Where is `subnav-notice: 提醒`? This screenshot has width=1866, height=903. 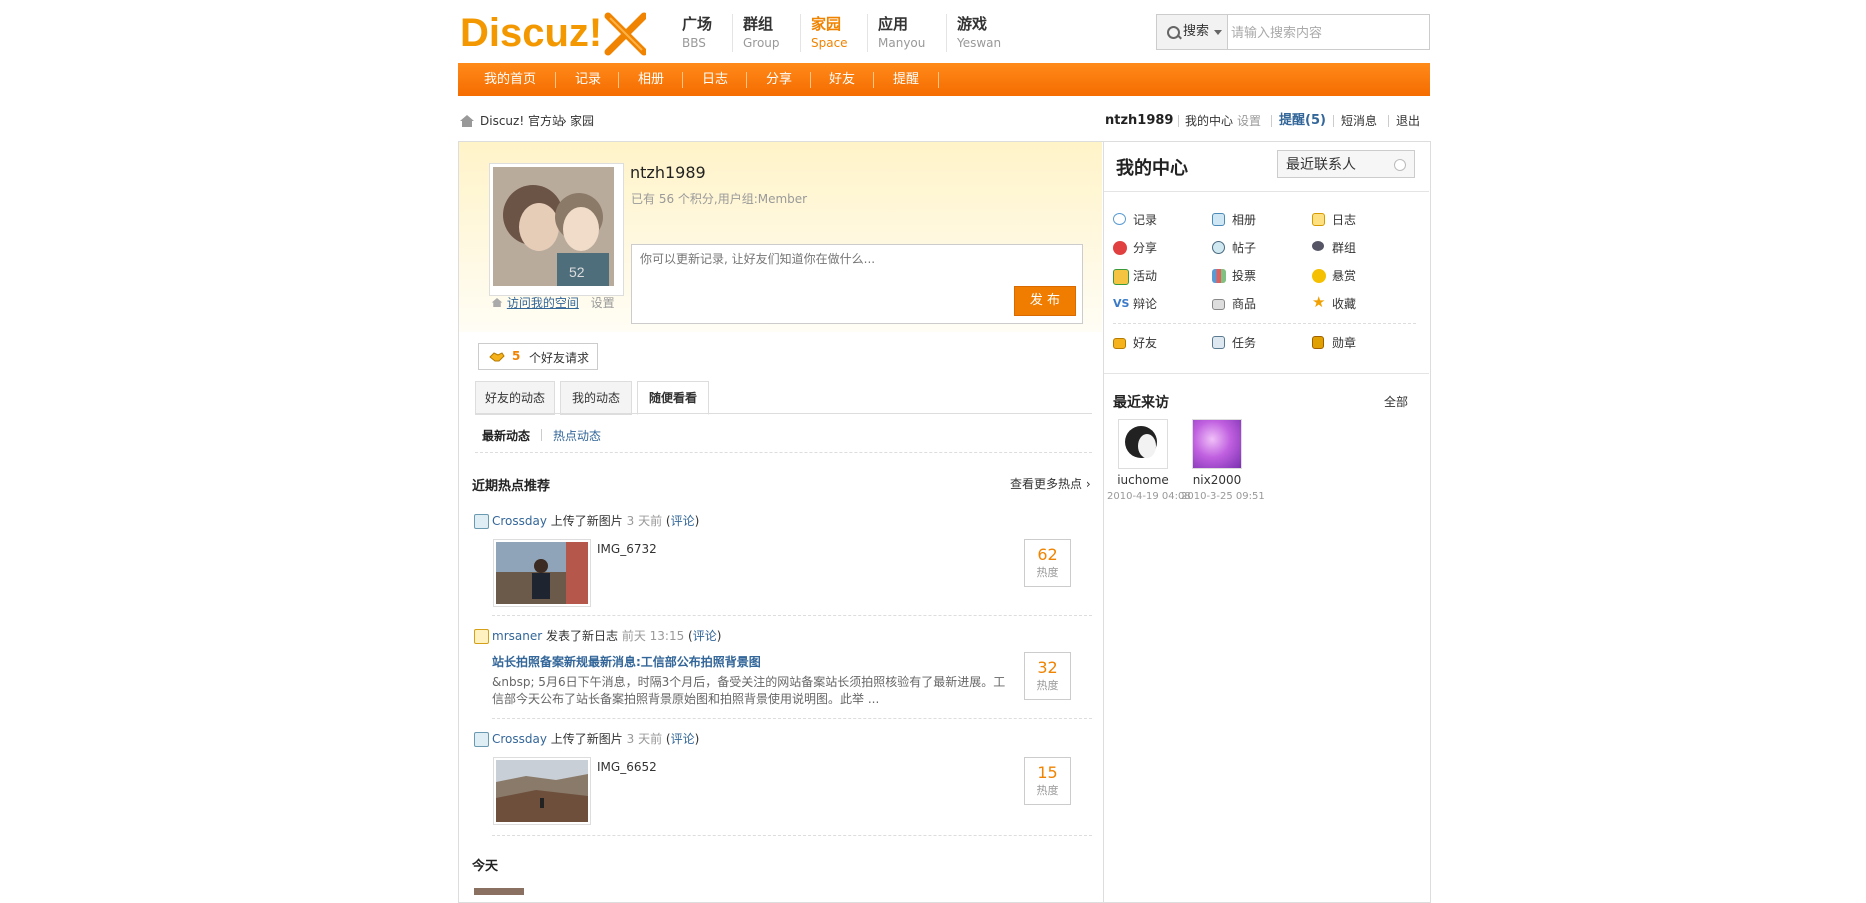
subnav-notice: 提醒 is located at coordinates (906, 79).